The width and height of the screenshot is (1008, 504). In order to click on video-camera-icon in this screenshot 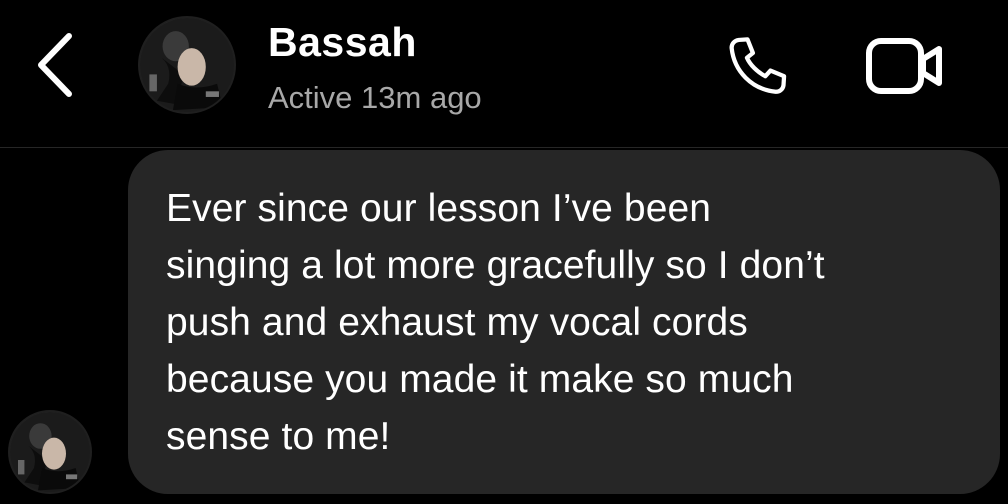, I will do `click(904, 66)`.